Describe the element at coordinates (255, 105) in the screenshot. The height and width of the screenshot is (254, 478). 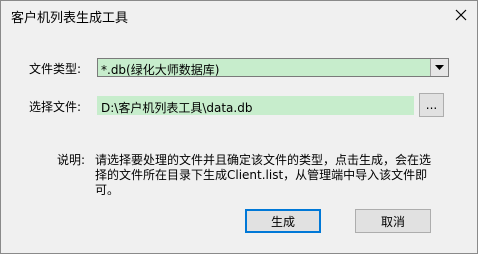
I see `file-path-input: D:\客户机列表工具\data.db` at that location.